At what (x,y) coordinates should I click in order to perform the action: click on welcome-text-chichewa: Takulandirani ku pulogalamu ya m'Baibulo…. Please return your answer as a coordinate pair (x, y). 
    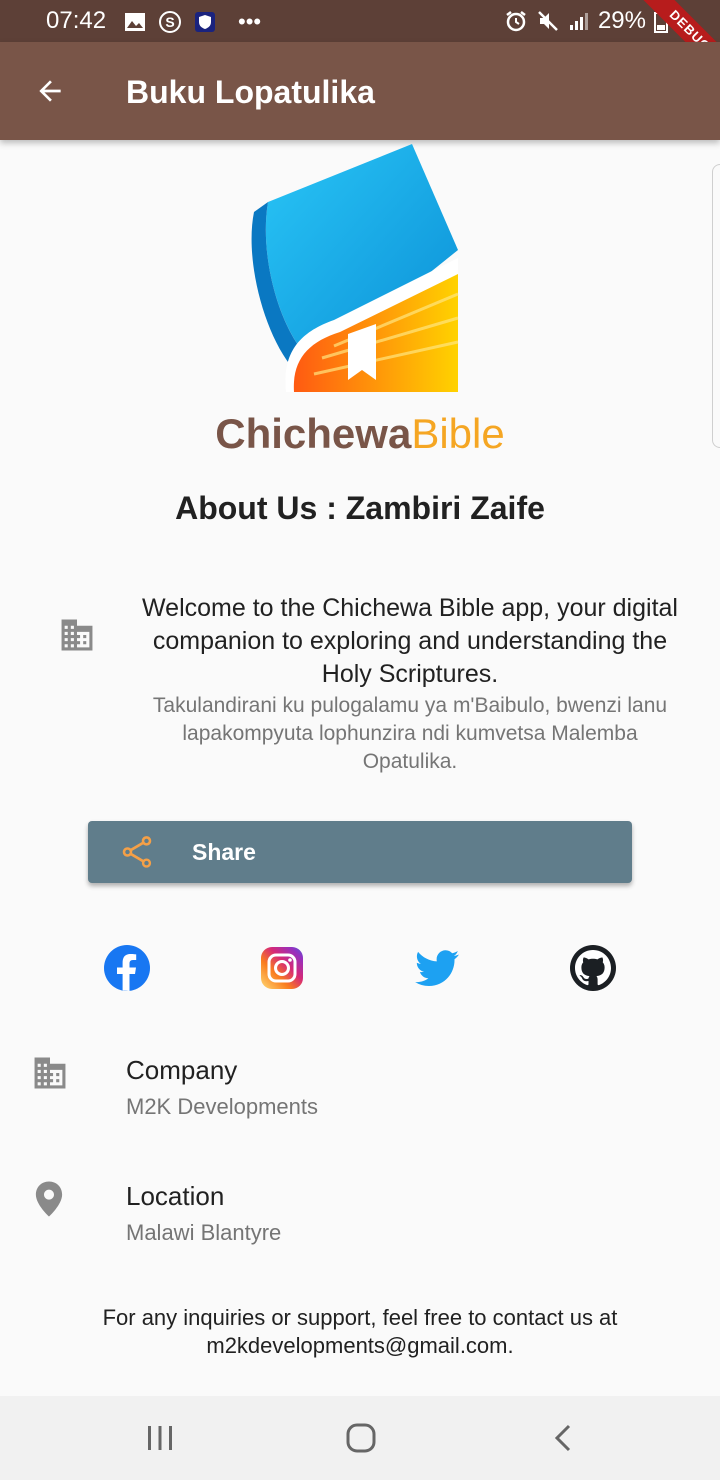
    Looking at the image, I should click on (410, 733).